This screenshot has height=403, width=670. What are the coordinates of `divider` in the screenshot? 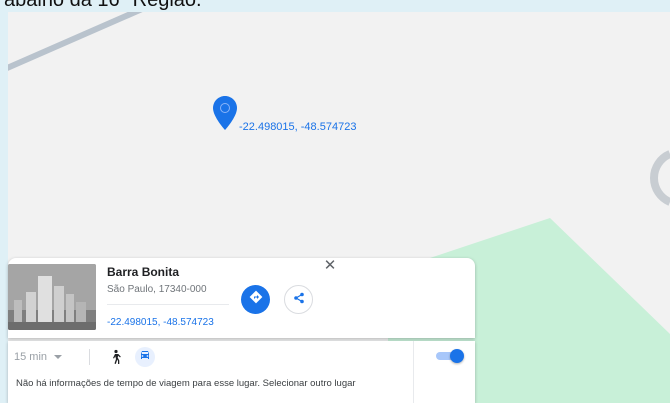 It's located at (168, 304).